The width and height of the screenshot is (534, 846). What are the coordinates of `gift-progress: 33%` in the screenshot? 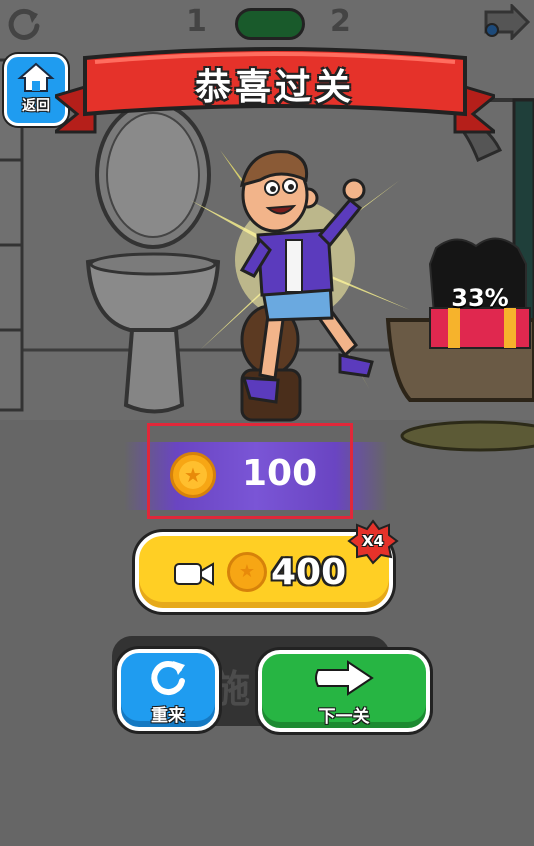 It's located at (480, 291).